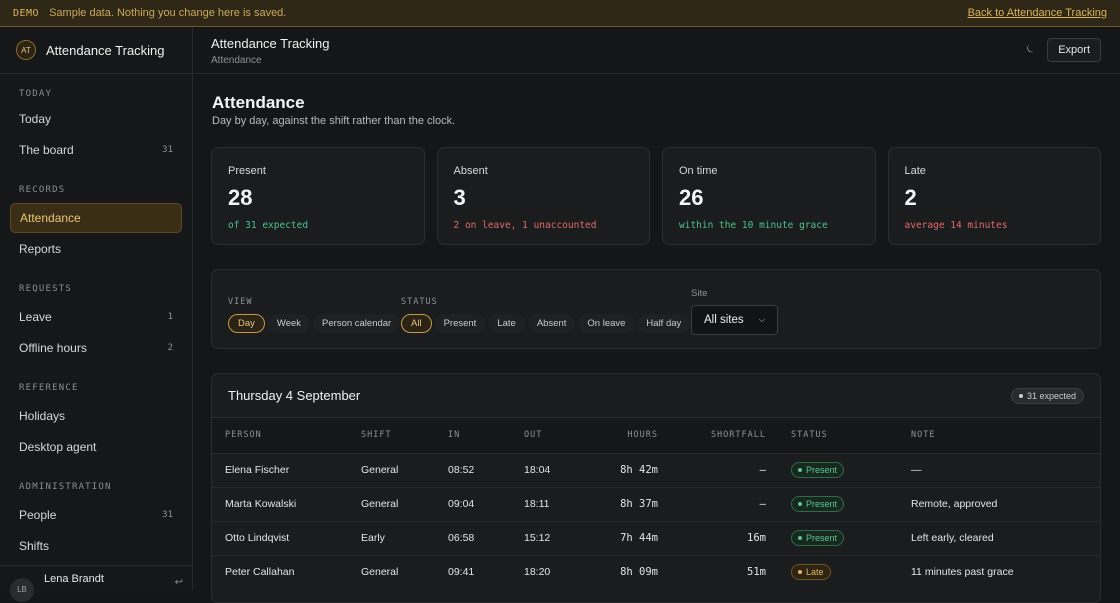  Describe the element at coordinates (832, 435) in the screenshot. I see `col-status: STATUS` at that location.